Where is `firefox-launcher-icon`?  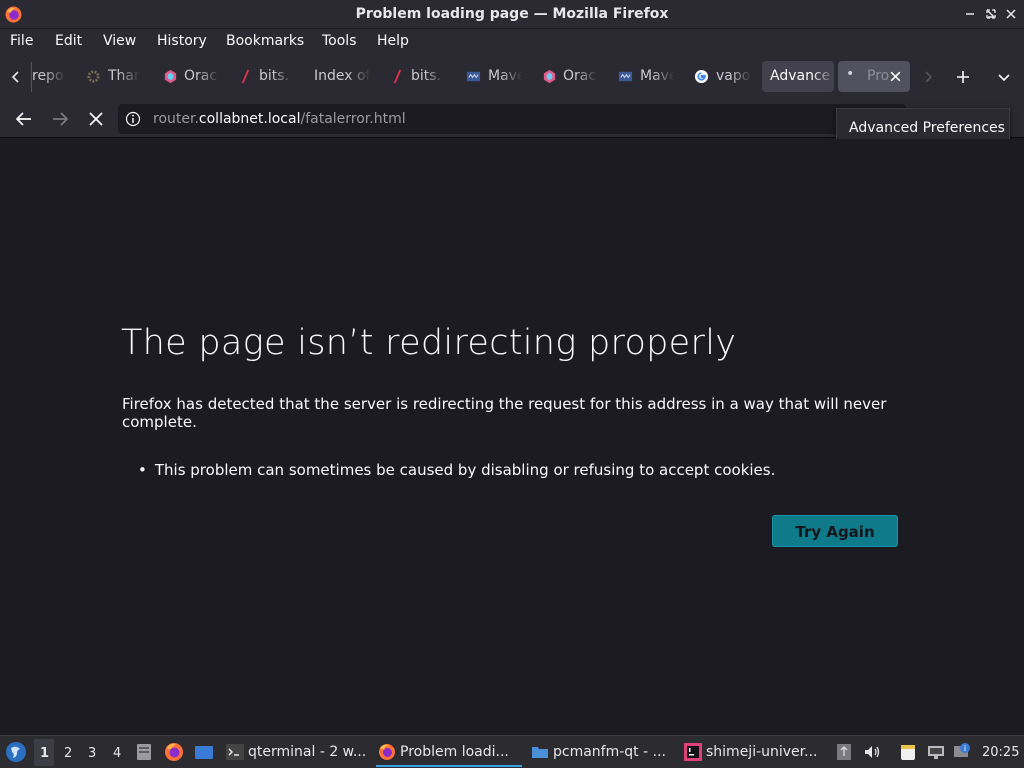 firefox-launcher-icon is located at coordinates (174, 752).